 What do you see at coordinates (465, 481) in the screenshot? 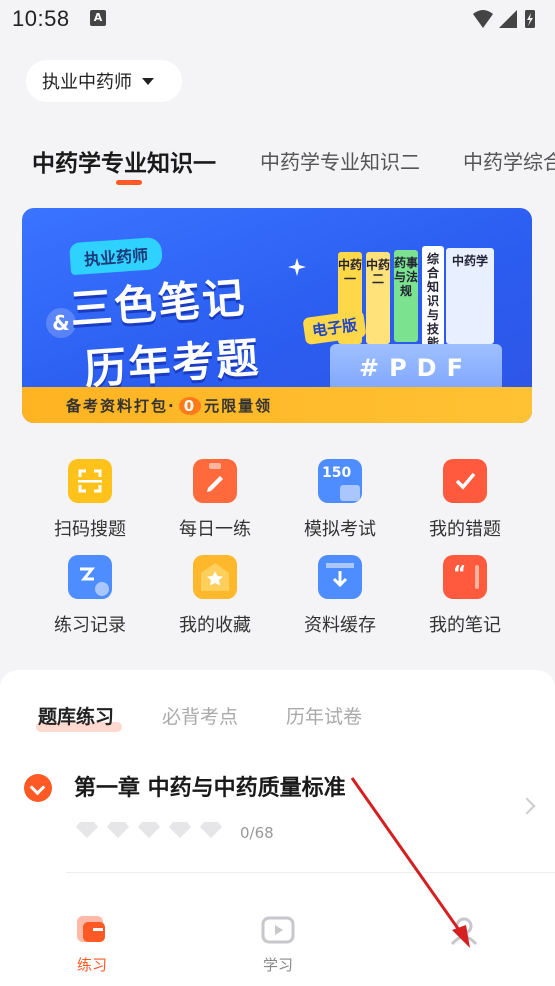
I see `wrong-questions-icon` at bounding box center [465, 481].